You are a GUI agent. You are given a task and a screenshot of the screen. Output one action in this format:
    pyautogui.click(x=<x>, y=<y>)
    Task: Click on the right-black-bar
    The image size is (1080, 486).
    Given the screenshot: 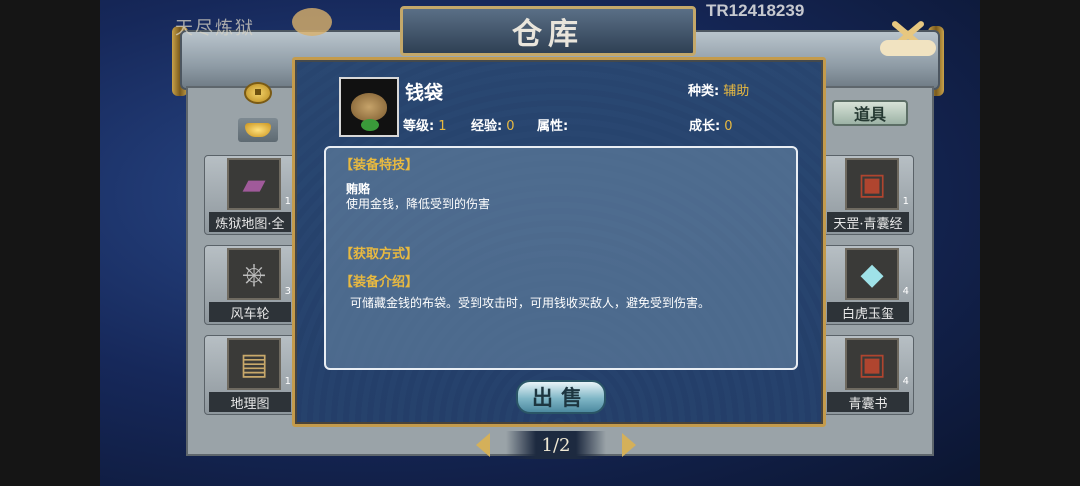 What is the action you would take?
    pyautogui.click(x=1030, y=243)
    